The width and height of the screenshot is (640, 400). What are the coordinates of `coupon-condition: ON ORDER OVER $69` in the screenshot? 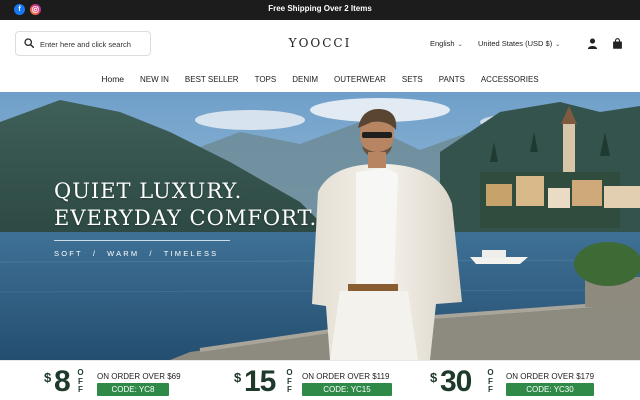 It's located at (139, 376).